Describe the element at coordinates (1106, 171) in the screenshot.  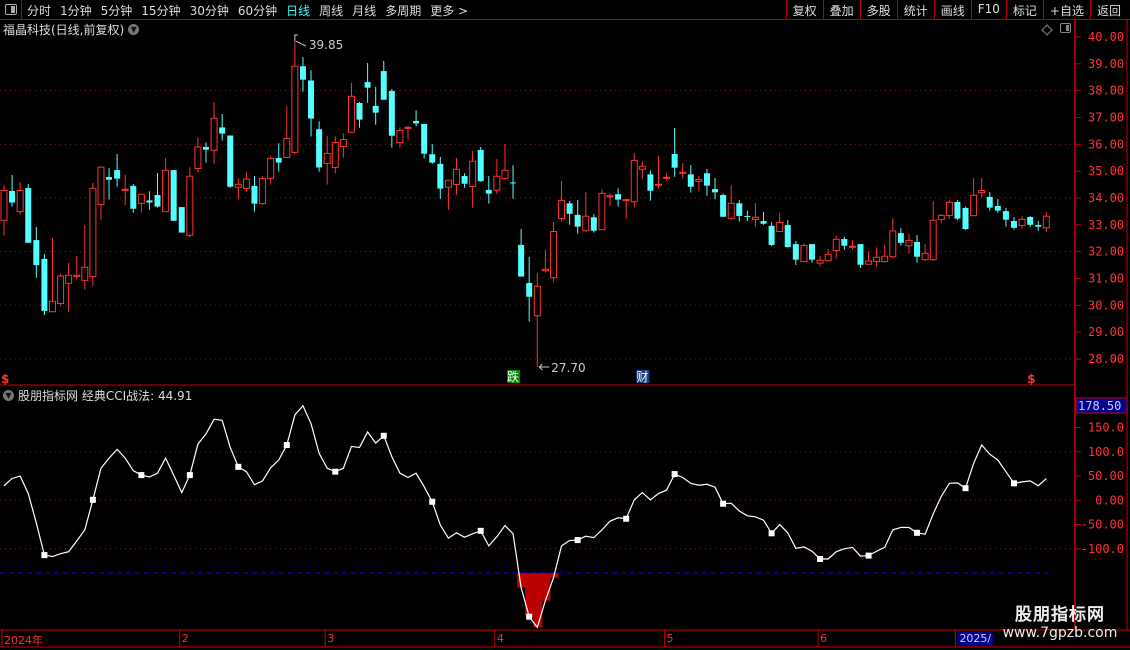
I see `price-tick-label: 35.00` at that location.